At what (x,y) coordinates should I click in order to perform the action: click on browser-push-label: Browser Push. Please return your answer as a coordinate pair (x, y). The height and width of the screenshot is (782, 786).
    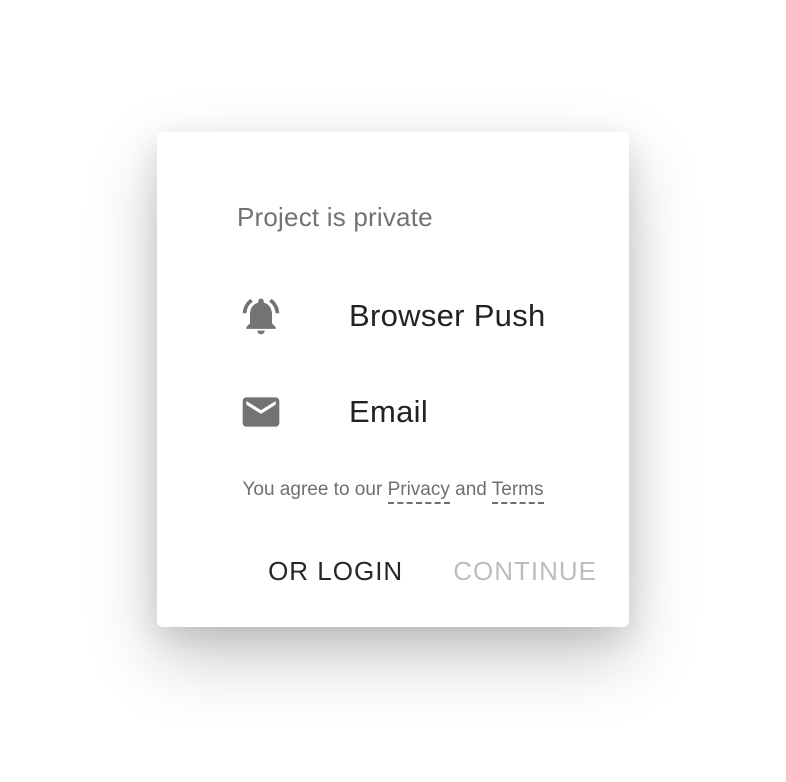
    Looking at the image, I should click on (447, 315).